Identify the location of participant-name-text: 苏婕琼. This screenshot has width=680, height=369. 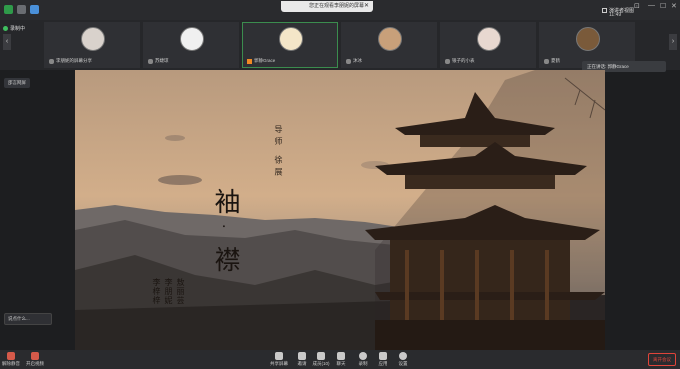
(162, 60).